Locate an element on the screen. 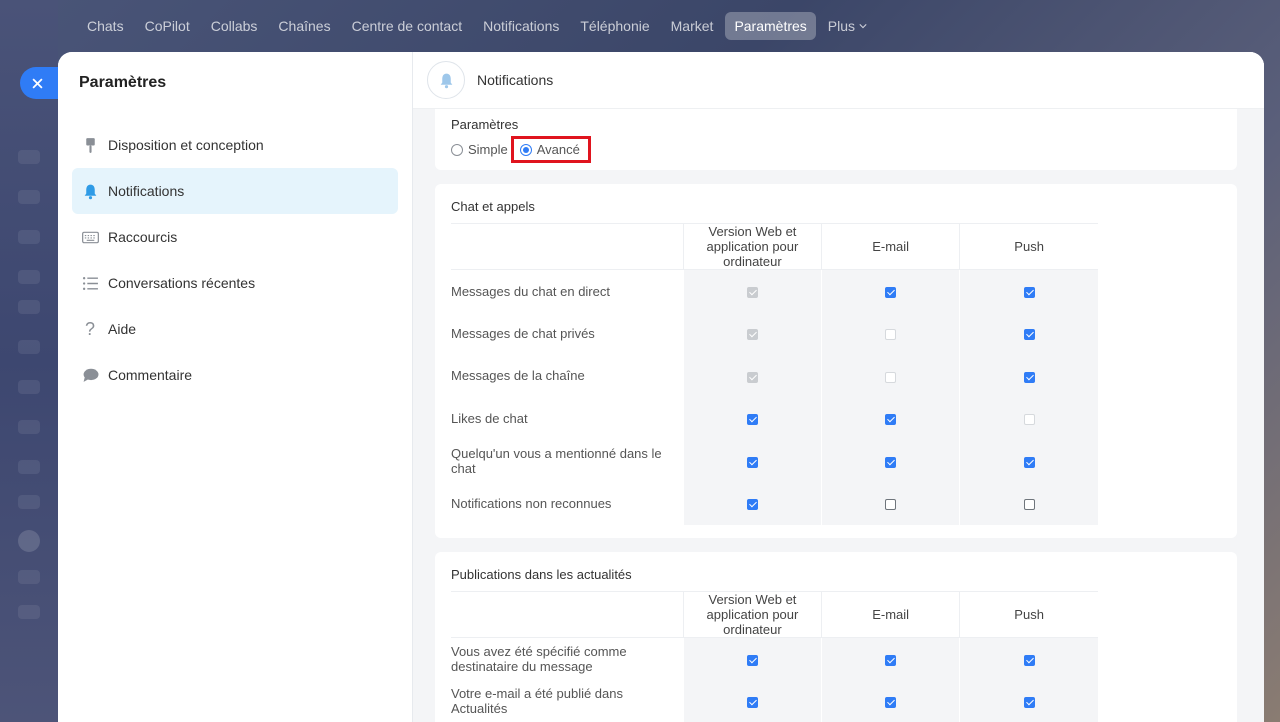 The image size is (1280, 722). nav-item-chaines: Chaînes is located at coordinates (304, 26).